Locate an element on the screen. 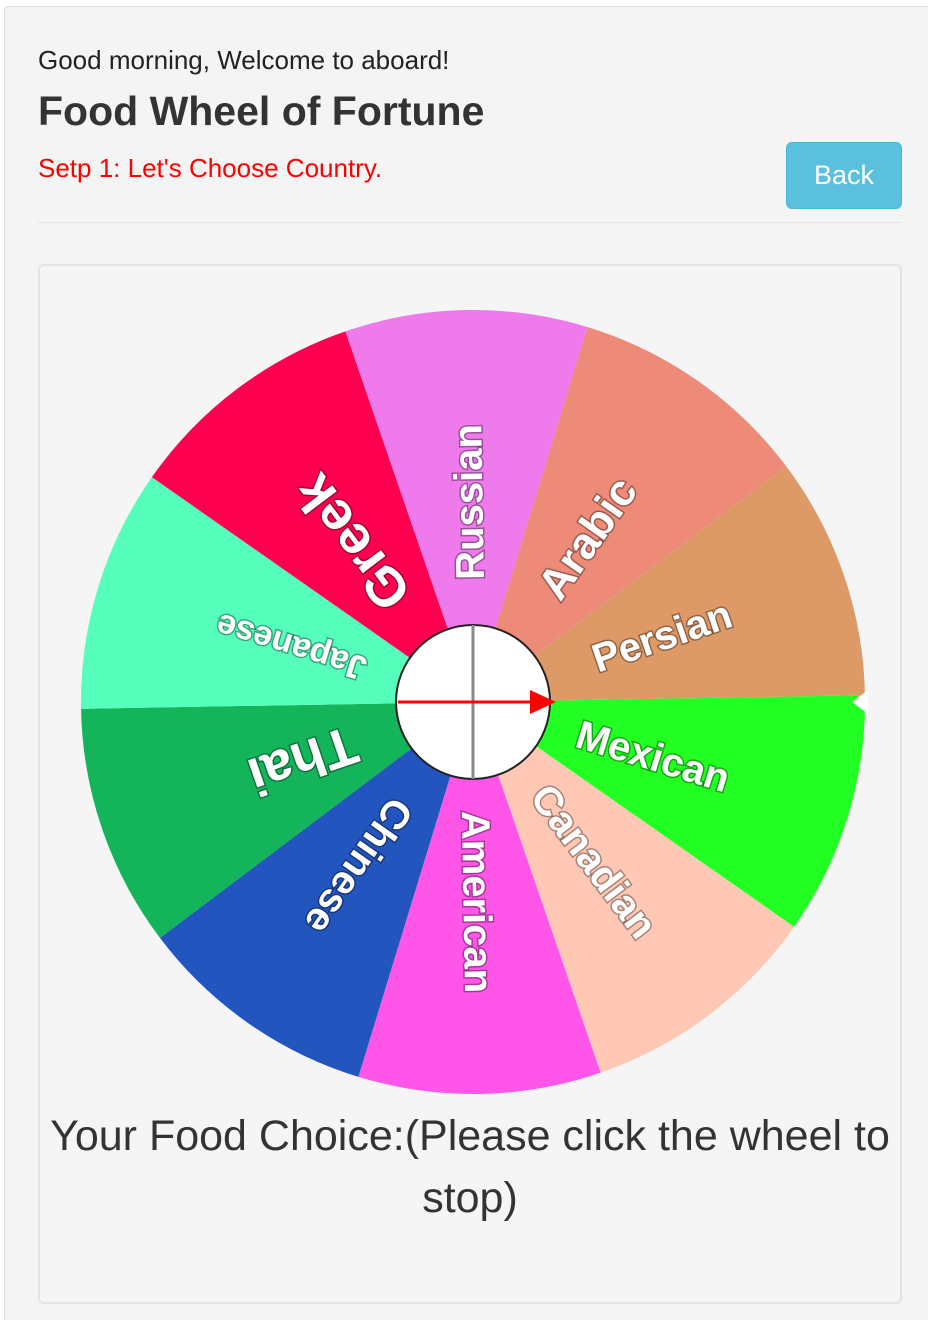 This screenshot has height=1320, width=928. wheel-label-russian: Russian is located at coordinates (469, 502).